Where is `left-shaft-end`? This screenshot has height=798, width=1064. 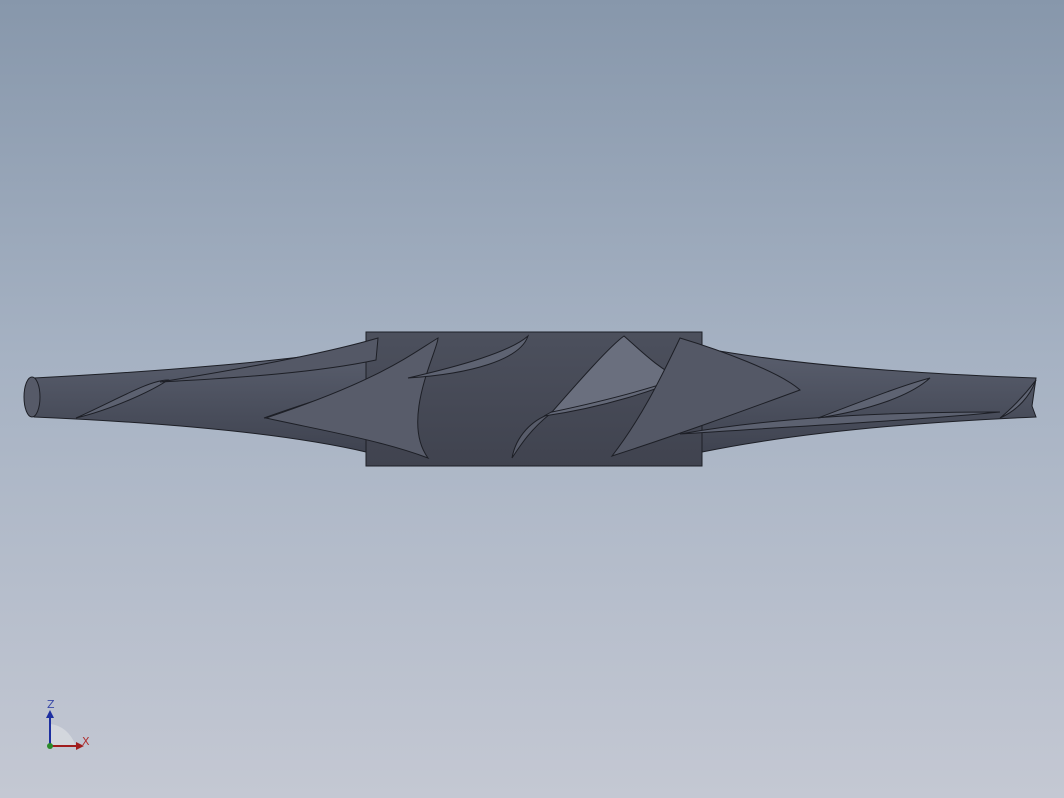
left-shaft-end is located at coordinates (32, 397).